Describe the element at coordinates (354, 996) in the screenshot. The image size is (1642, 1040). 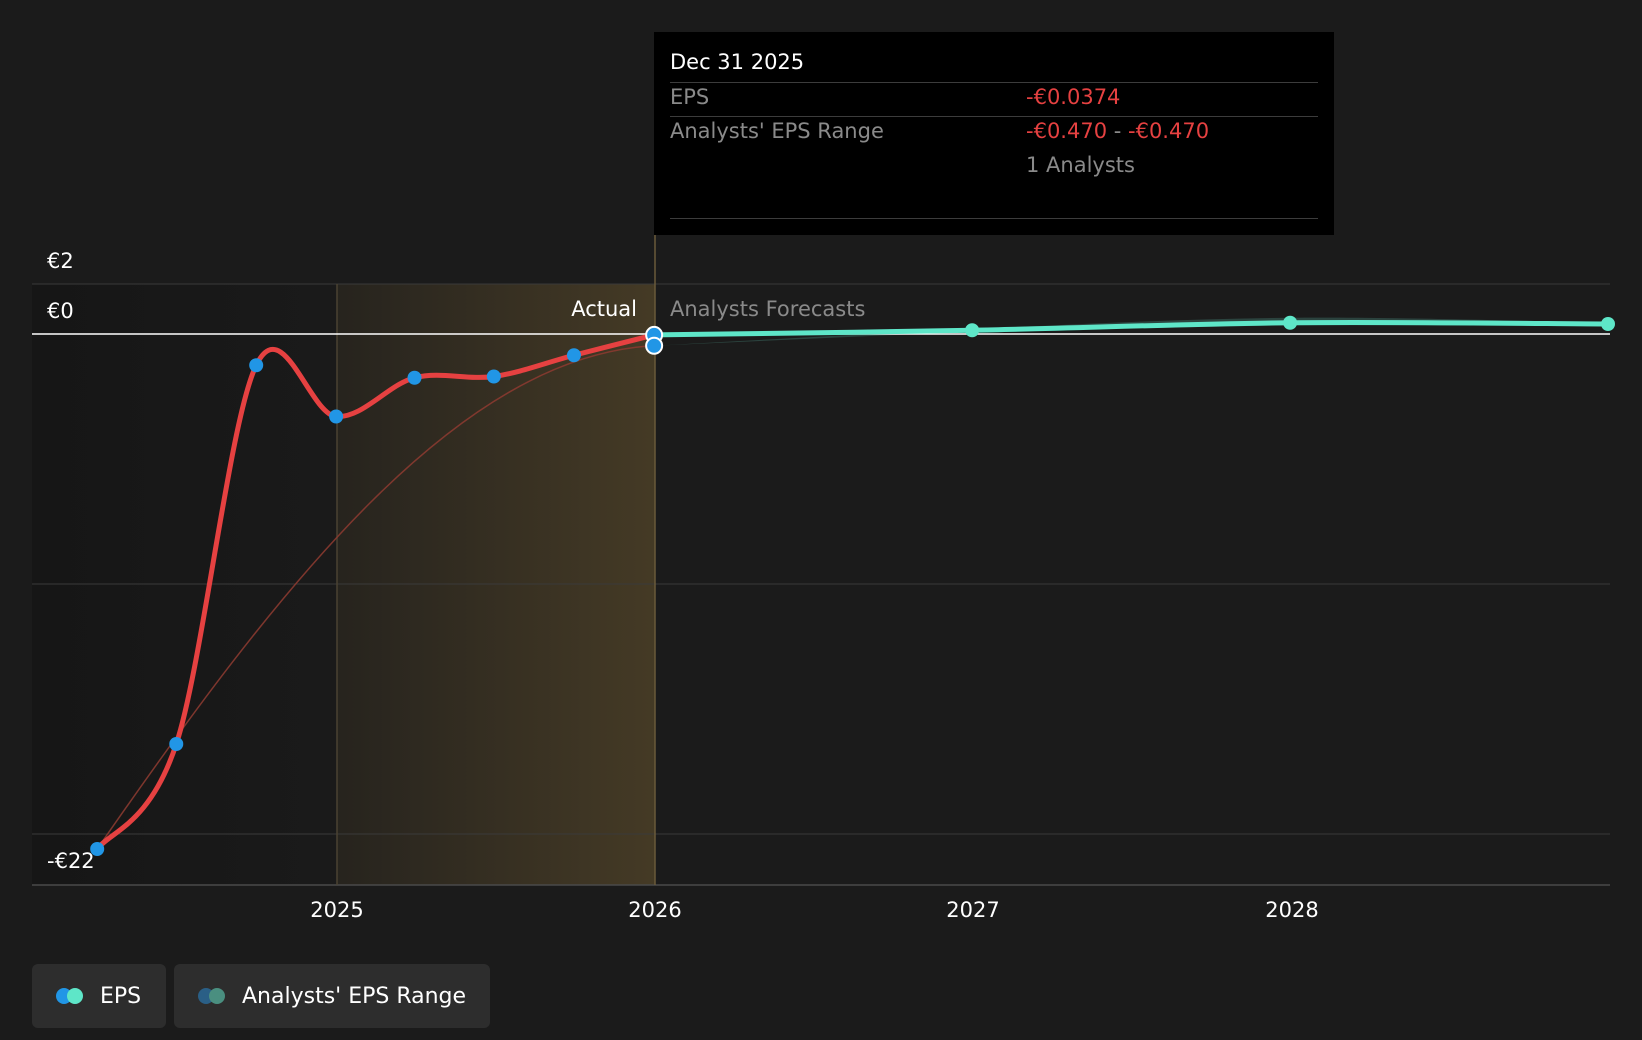
I see `legend-range-label: Analysts' EPS Range` at that location.